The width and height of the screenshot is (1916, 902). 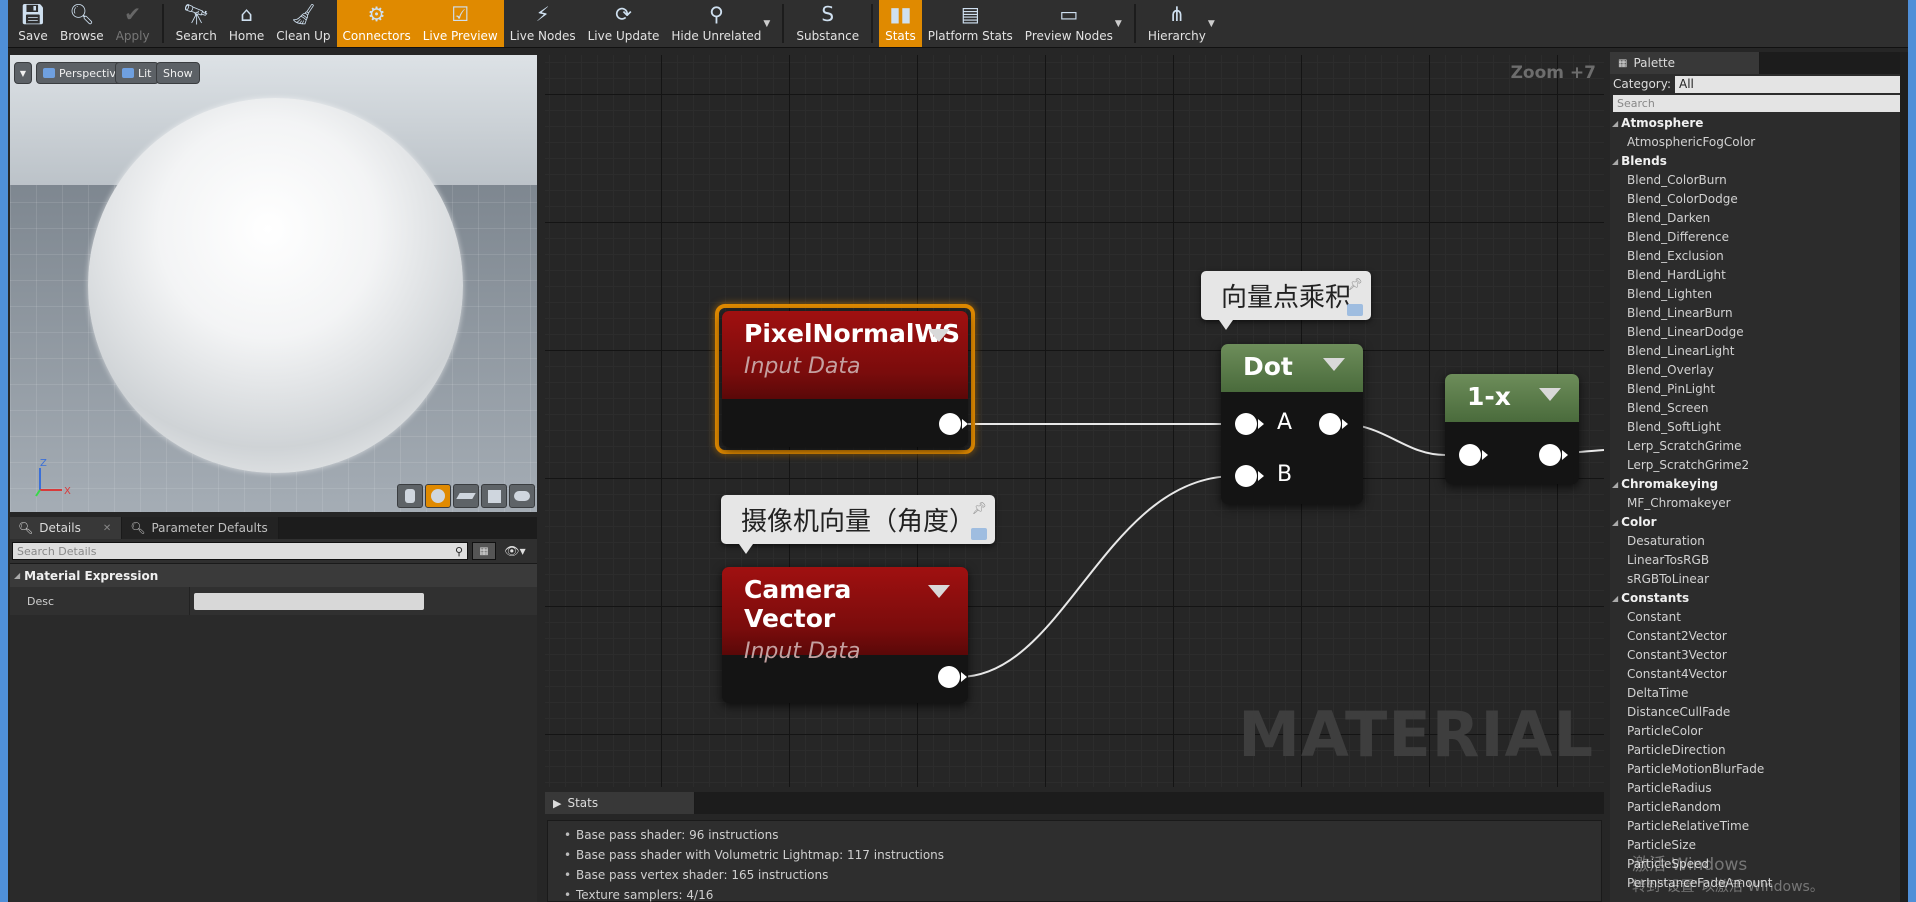 What do you see at coordinates (1760, 503) in the screenshot?
I see `palette-item: MF_Chromakeyer` at bounding box center [1760, 503].